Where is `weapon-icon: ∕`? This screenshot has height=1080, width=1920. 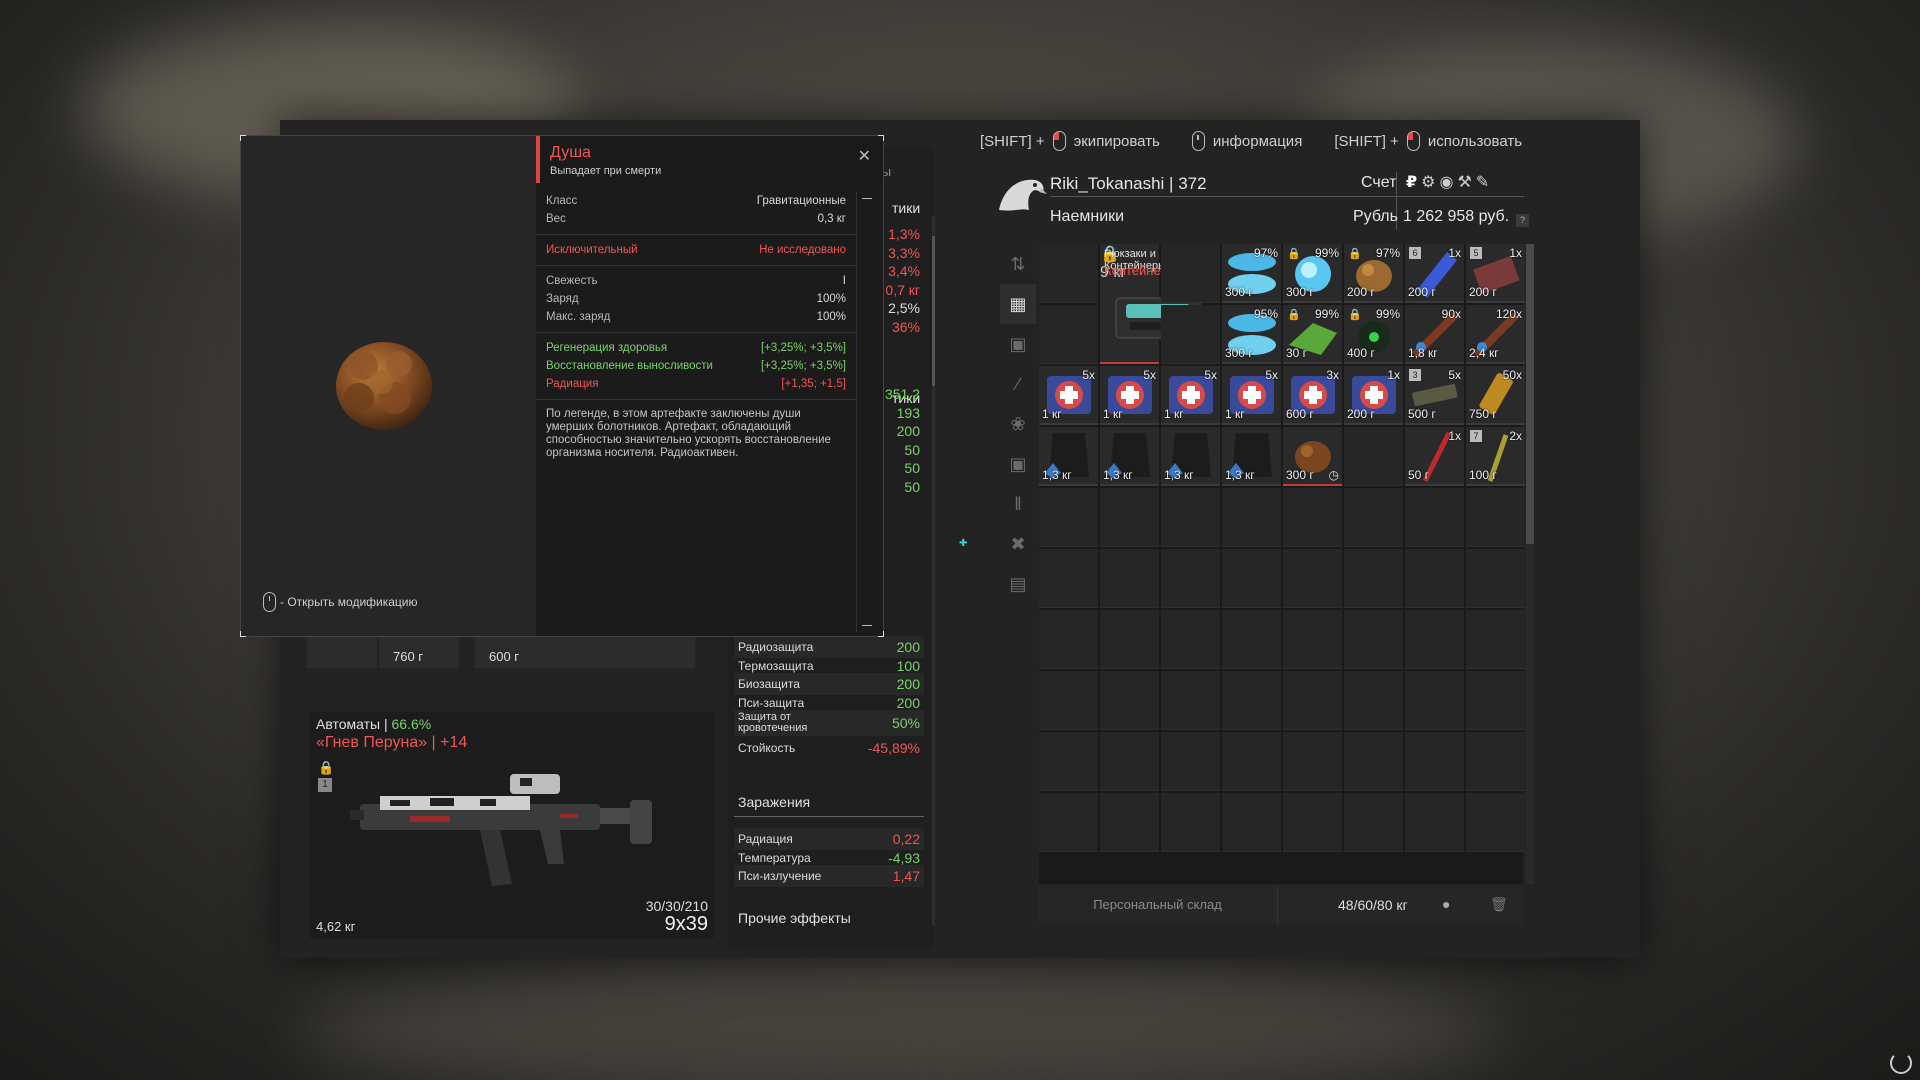
weapon-icon: ∕ is located at coordinates (1018, 384).